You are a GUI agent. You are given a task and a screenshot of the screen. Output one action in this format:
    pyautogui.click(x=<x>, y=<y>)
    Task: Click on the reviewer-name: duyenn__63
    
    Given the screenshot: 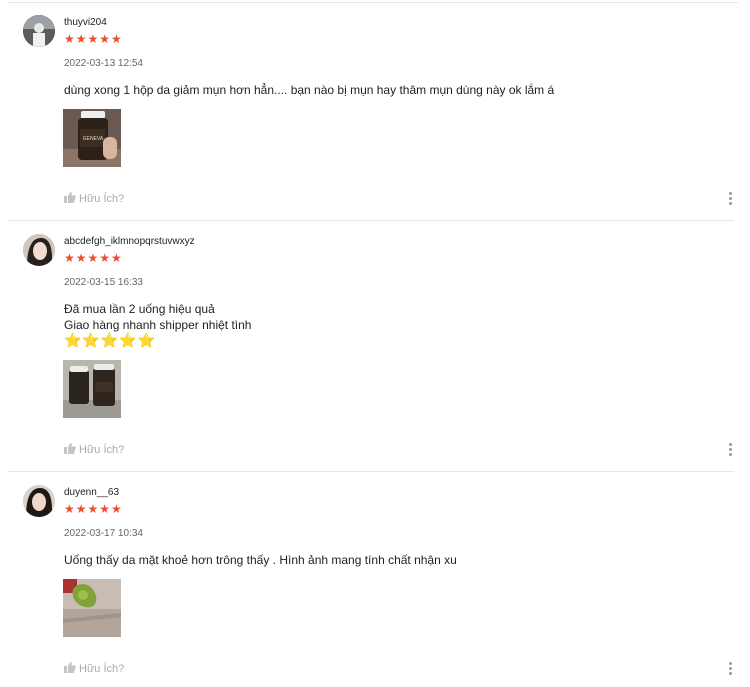 What is the action you would take?
    pyautogui.click(x=91, y=492)
    